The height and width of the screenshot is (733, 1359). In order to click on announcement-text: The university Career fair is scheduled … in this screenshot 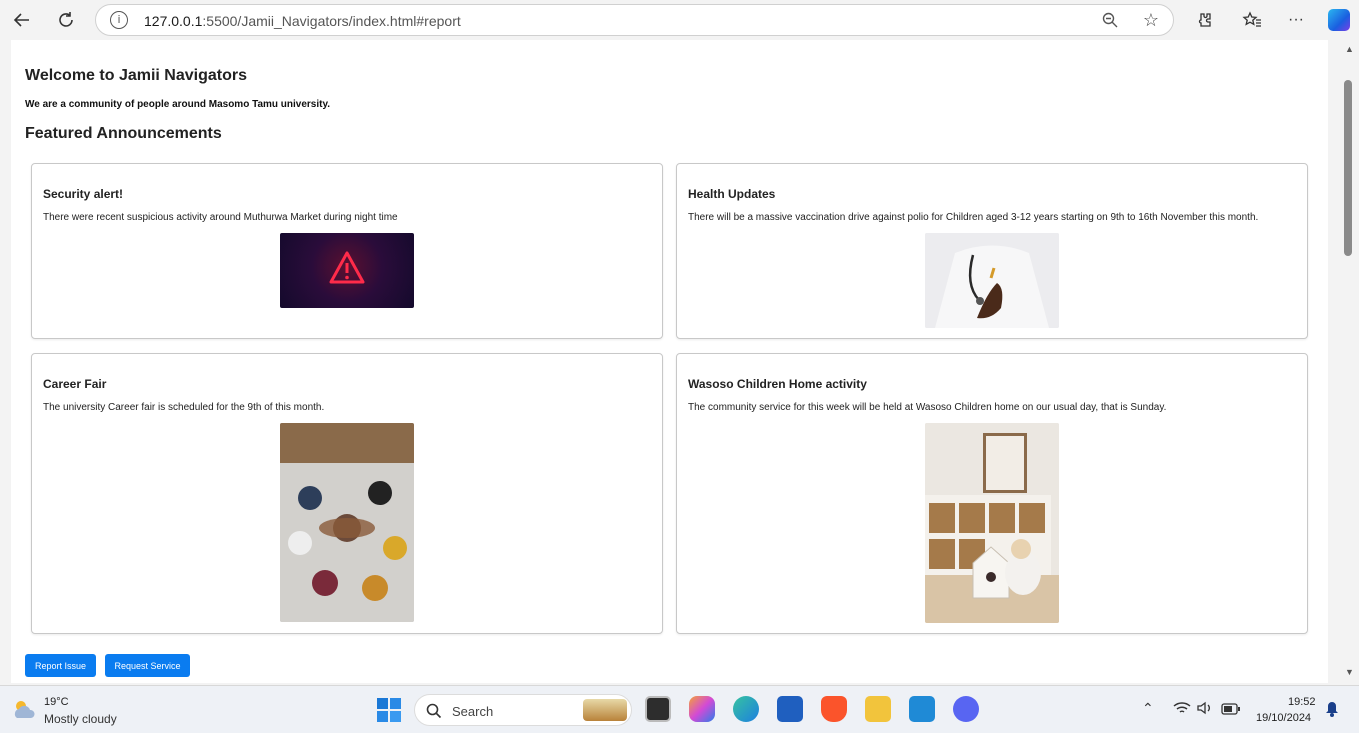, I will do `click(184, 407)`.